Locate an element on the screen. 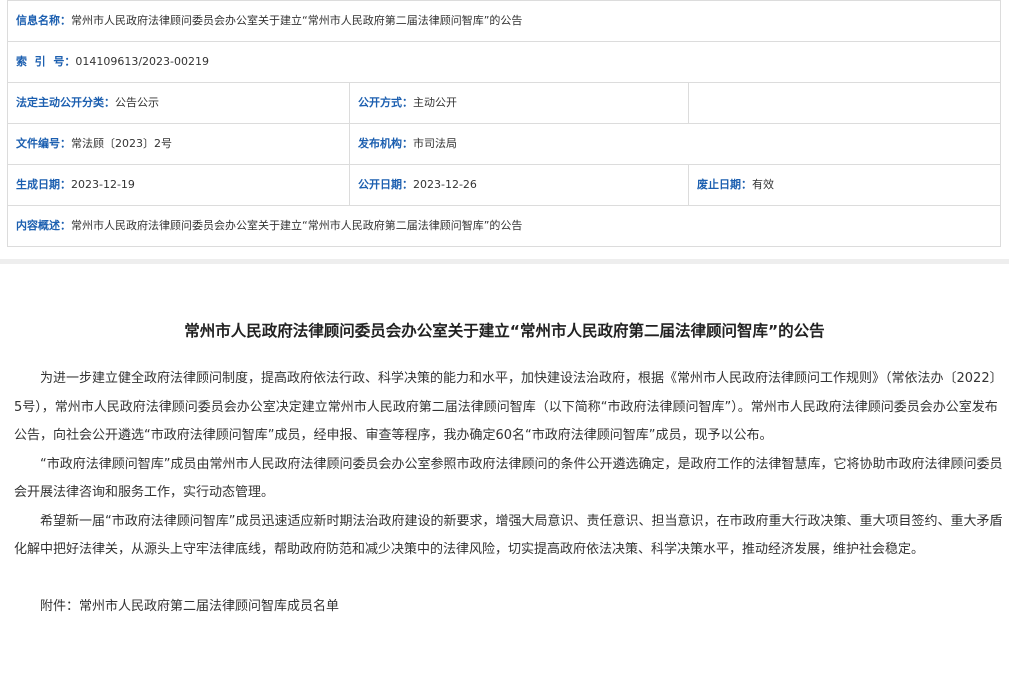  summary-label: 内容概述： is located at coordinates (43, 225).